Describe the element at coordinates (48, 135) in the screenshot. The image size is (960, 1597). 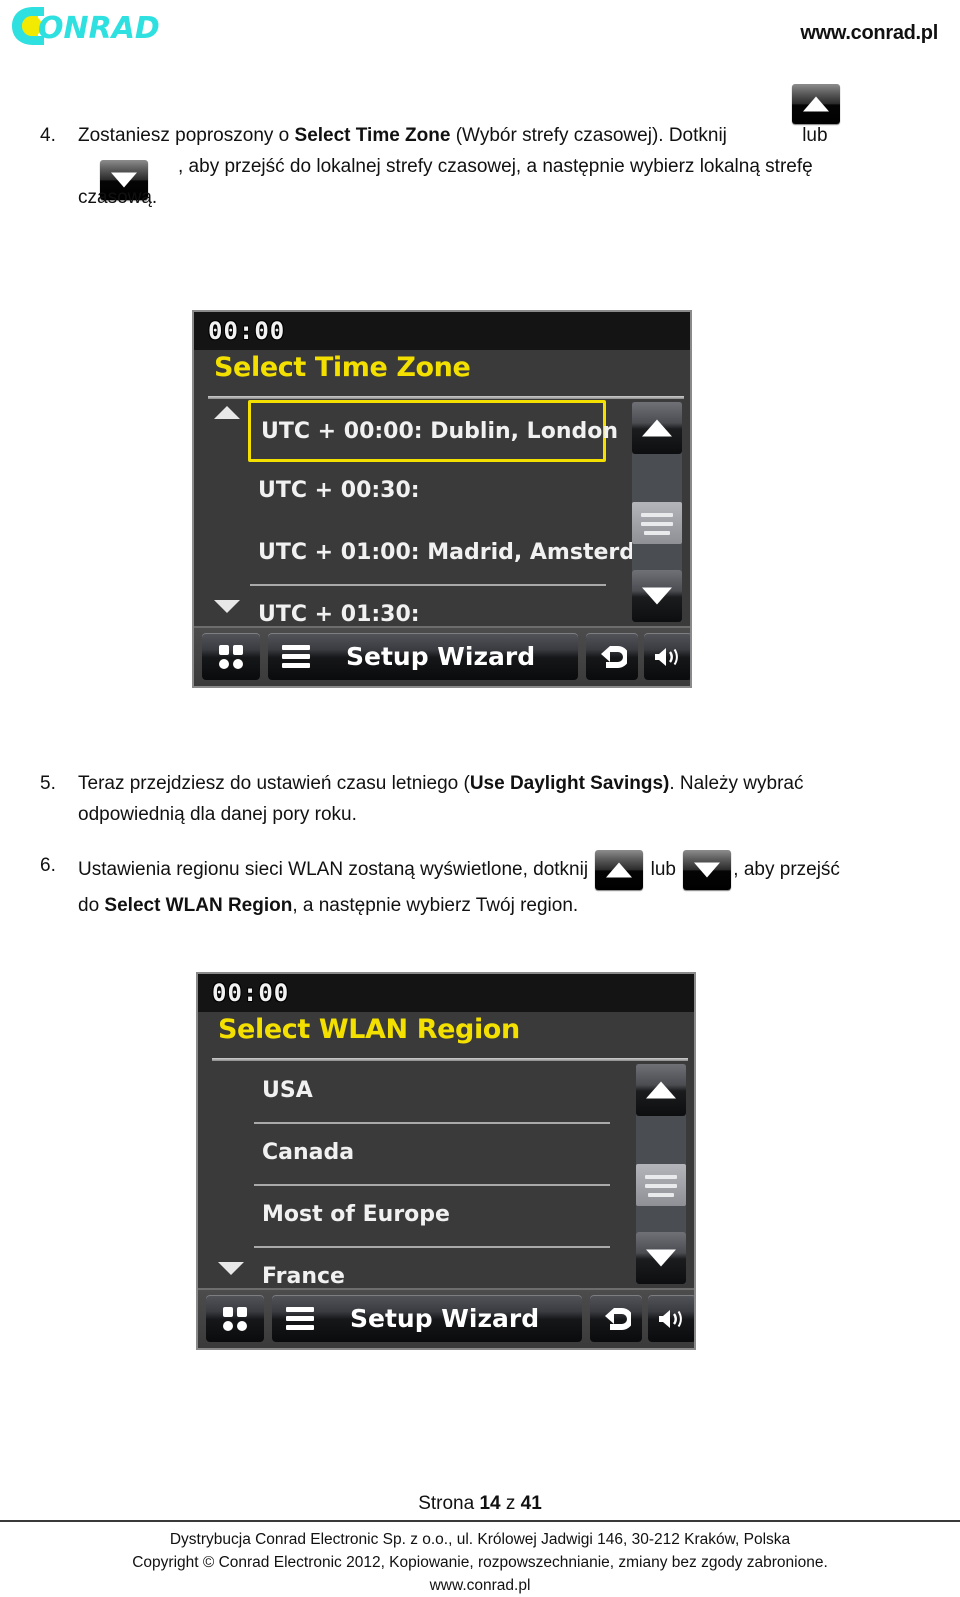
I see `step-4-number: 4.` at that location.